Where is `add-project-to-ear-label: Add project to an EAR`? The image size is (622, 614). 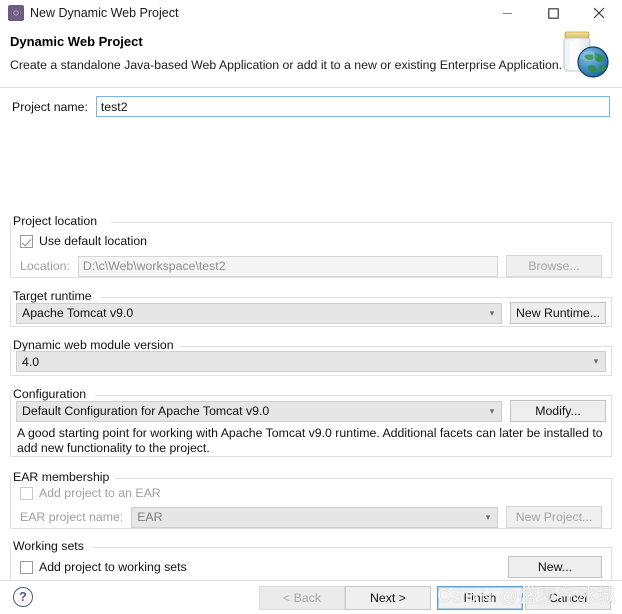 add-project-to-ear-label: Add project to an EAR is located at coordinates (100, 493).